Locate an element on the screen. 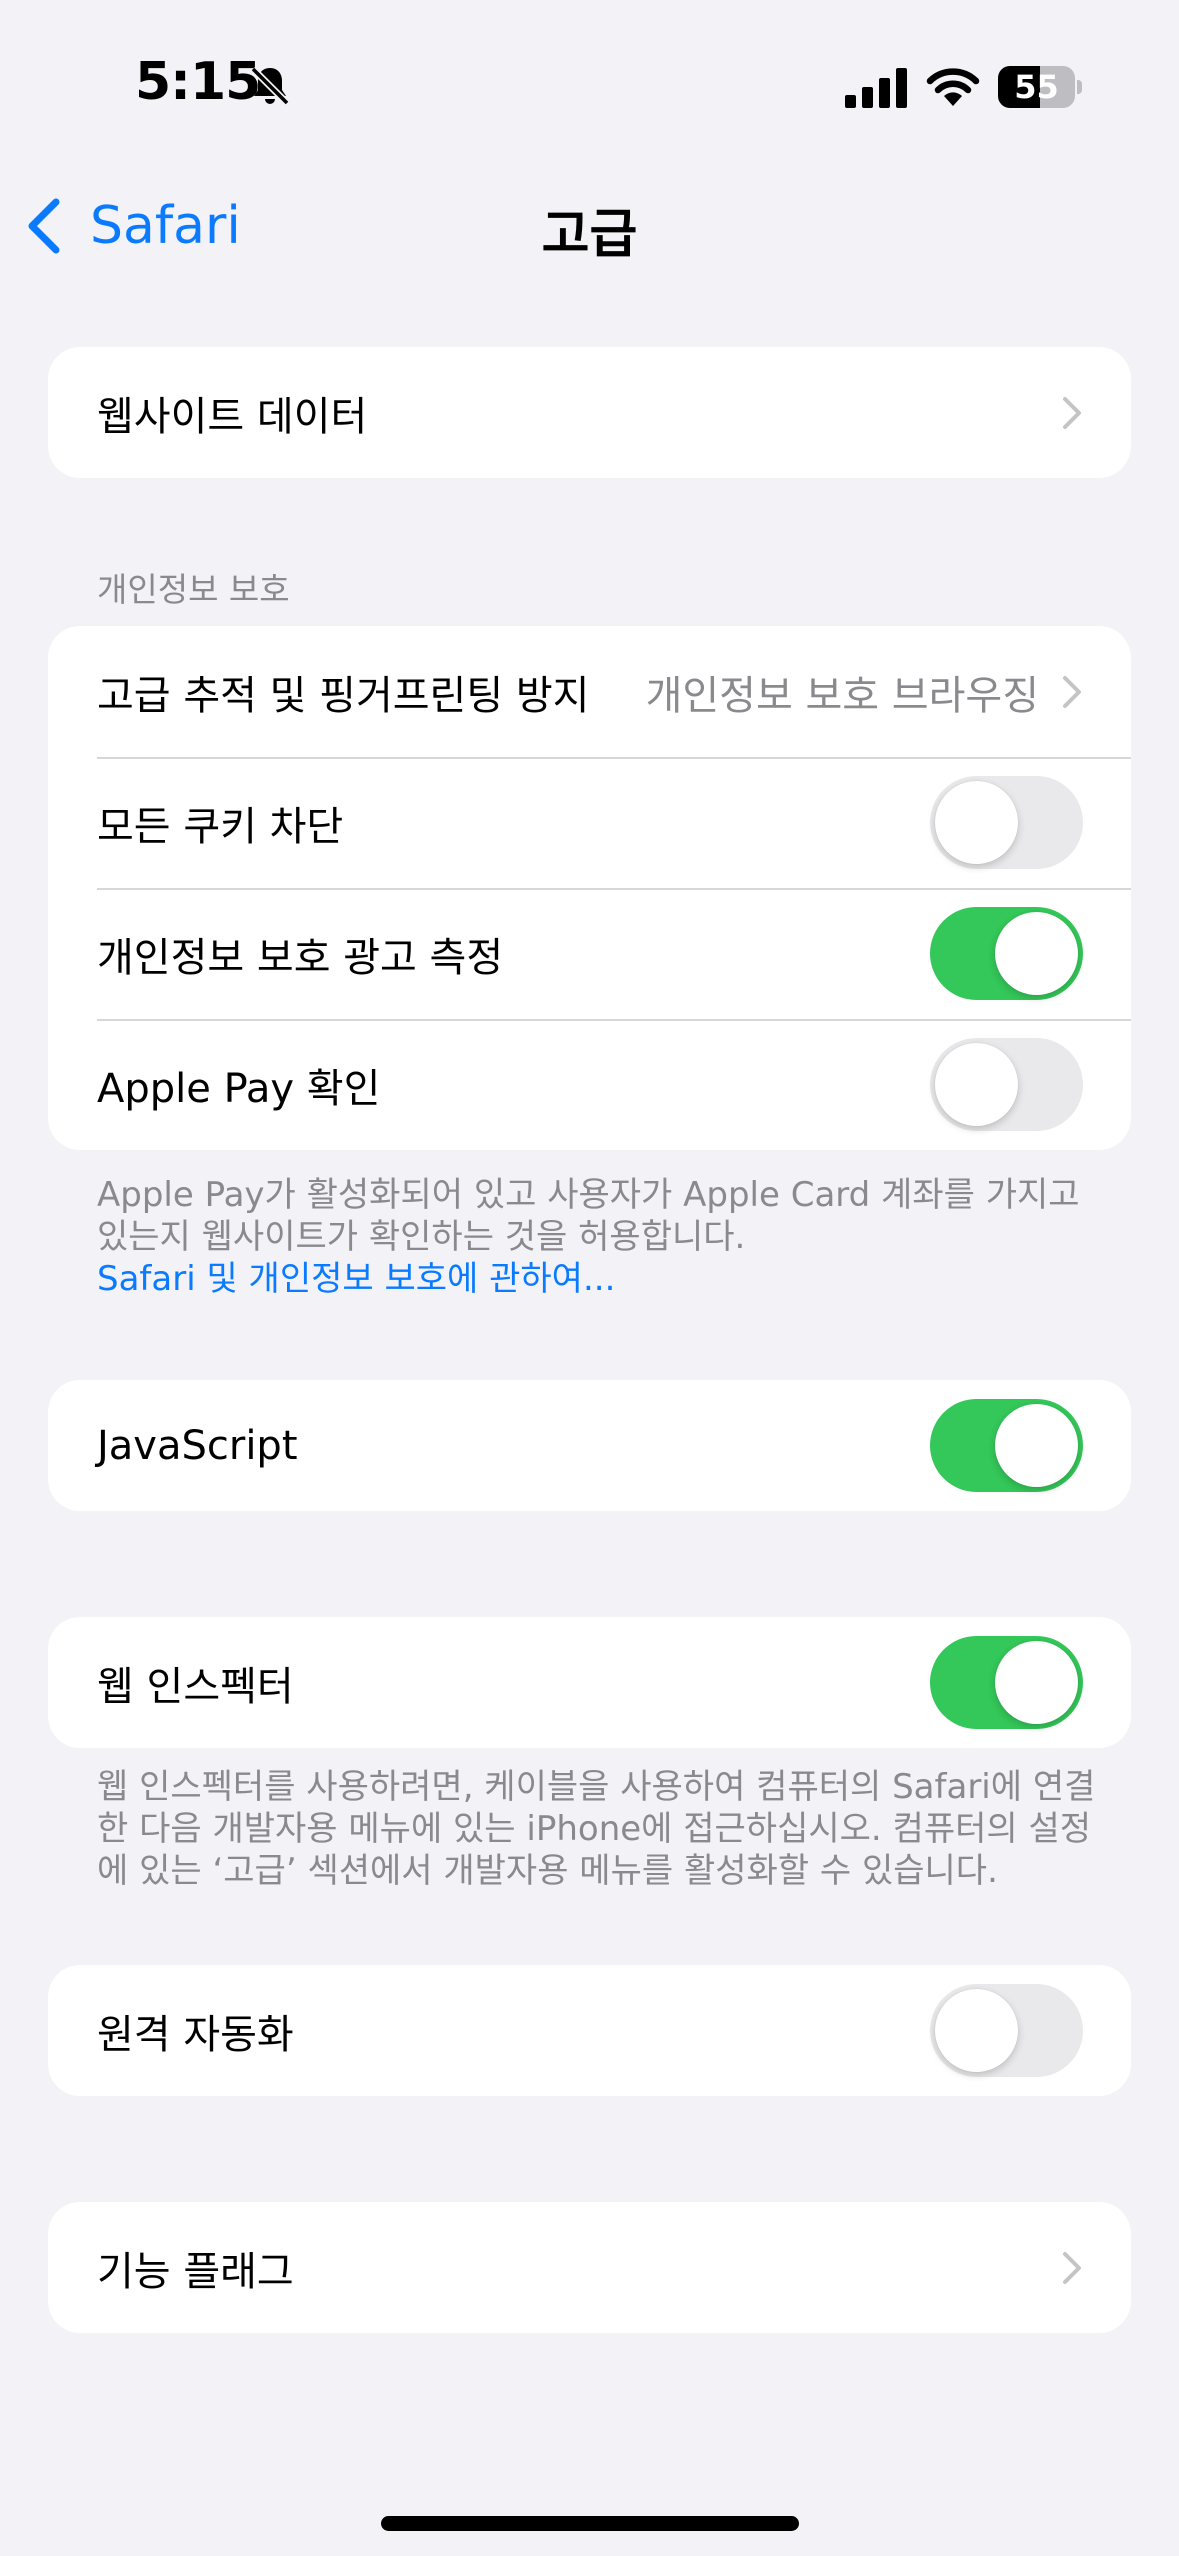  status-time: 5:15 is located at coordinates (198, 82).